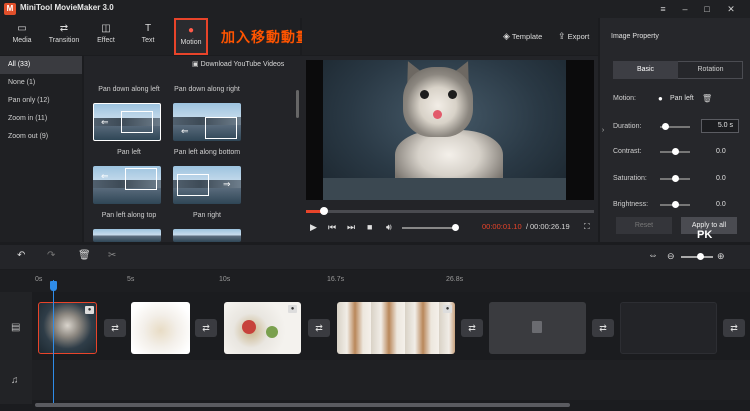 This screenshot has width=750, height=411. I want to click on fit-timeline-icon: ⇔, so click(653, 255).